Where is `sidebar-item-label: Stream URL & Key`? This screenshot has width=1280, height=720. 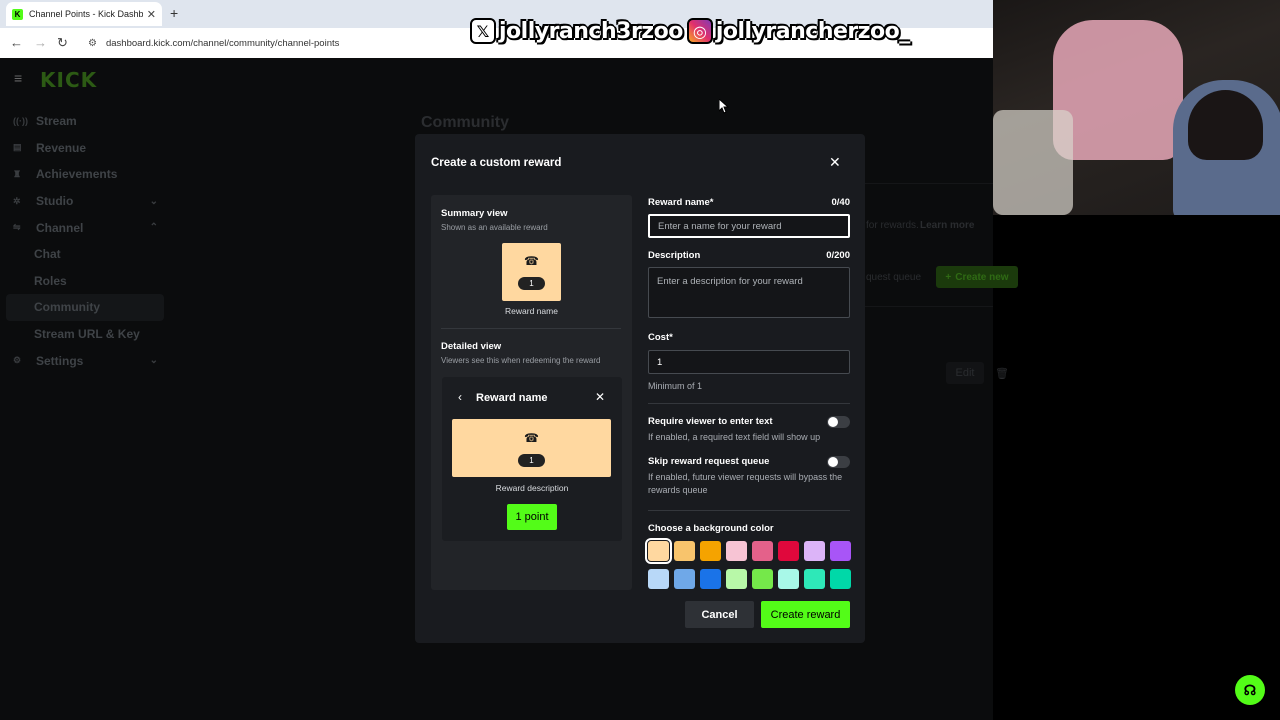 sidebar-item-label: Stream URL & Key is located at coordinates (87, 334).